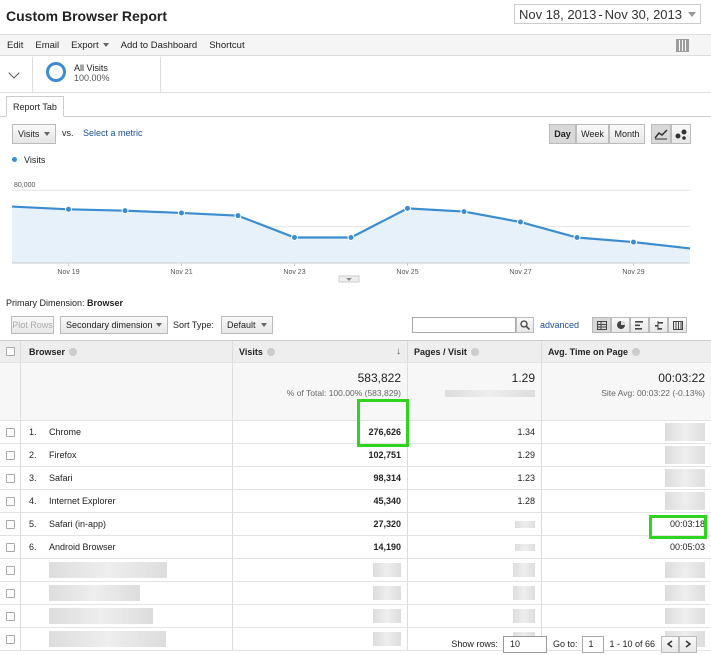 This screenshot has height=655, width=711. What do you see at coordinates (14, 73) in the screenshot?
I see `chevron-down-icon` at bounding box center [14, 73].